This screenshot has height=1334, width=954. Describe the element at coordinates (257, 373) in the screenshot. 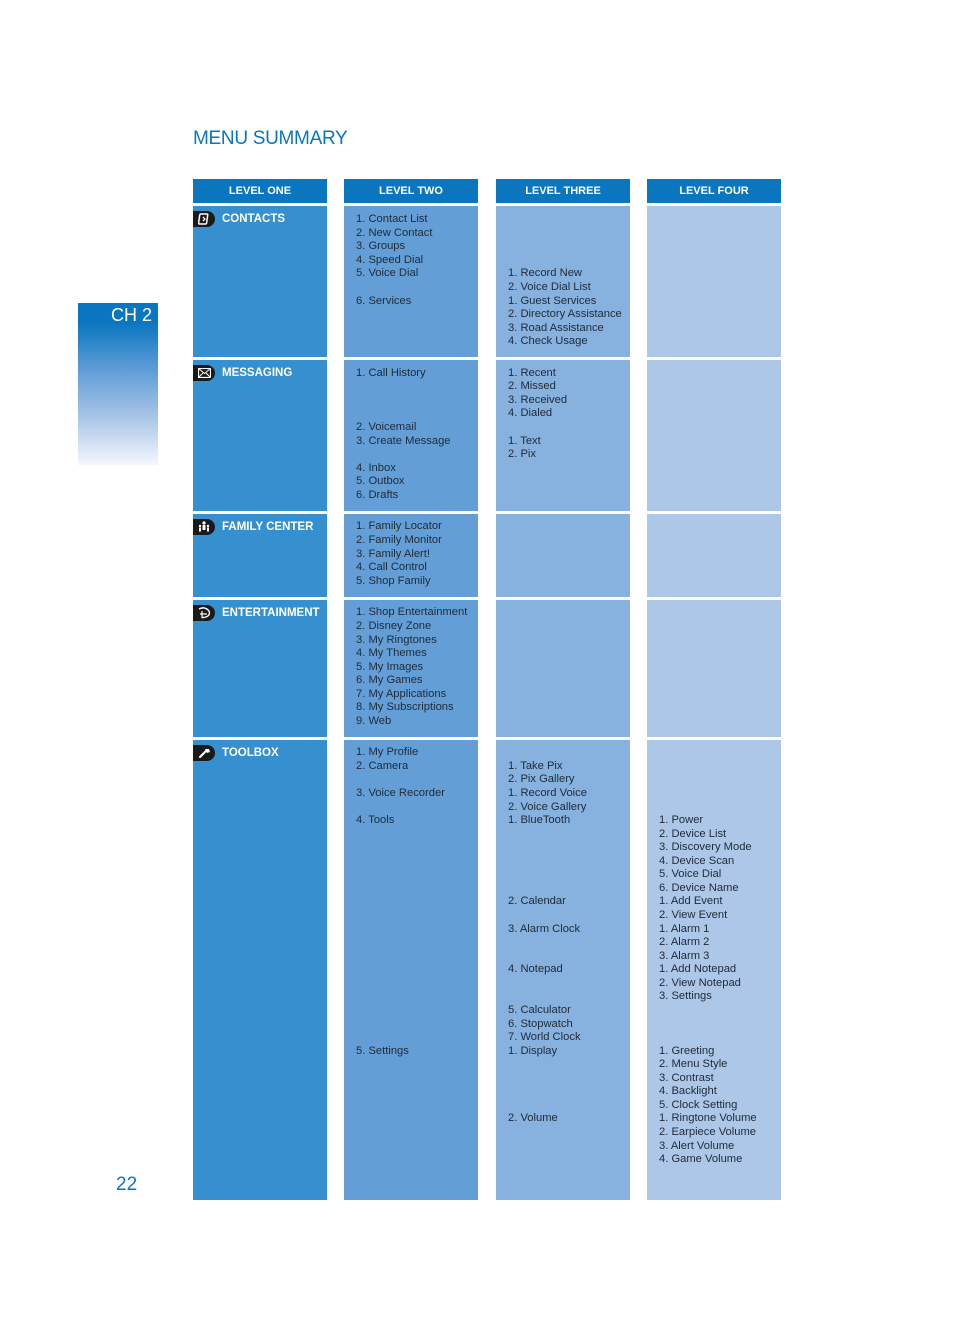

I see `section-label: MESSAGING` at that location.